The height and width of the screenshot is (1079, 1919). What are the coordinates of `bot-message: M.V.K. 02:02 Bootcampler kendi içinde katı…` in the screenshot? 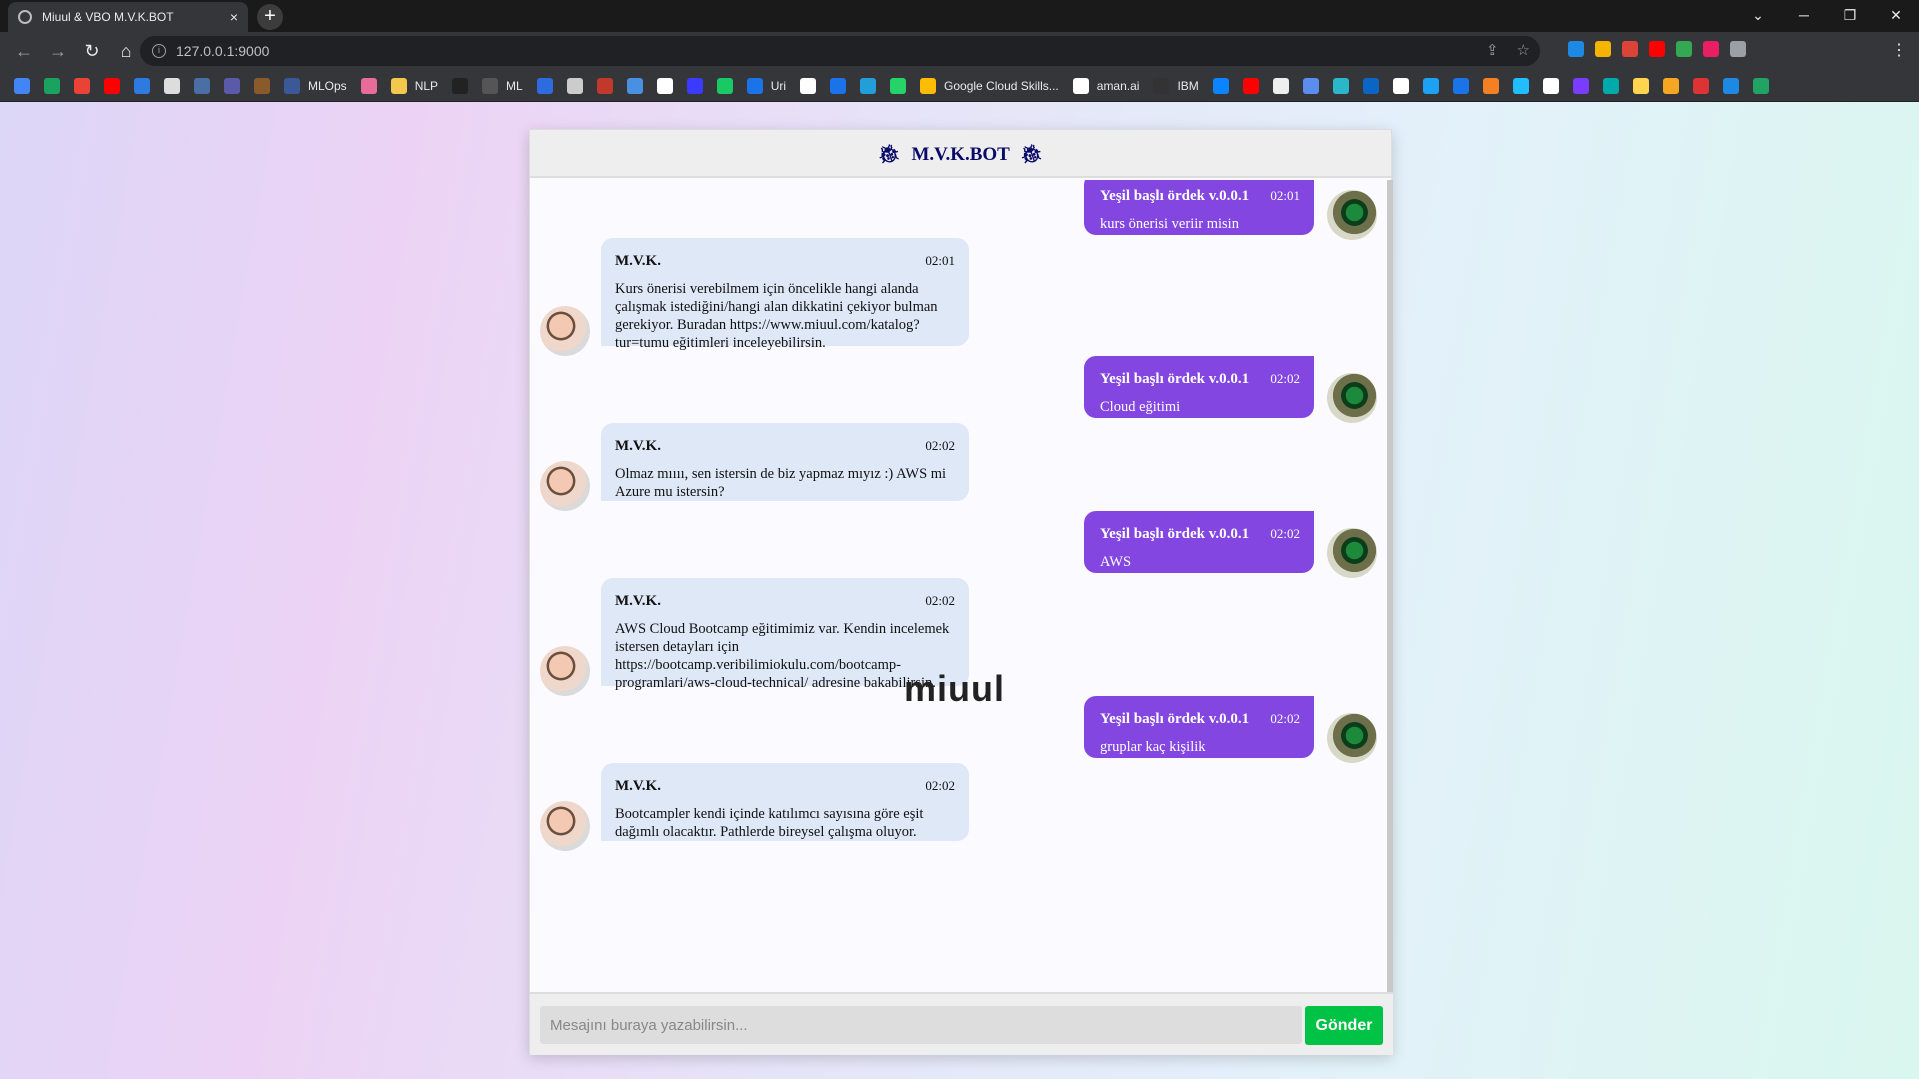 It's located at (785, 802).